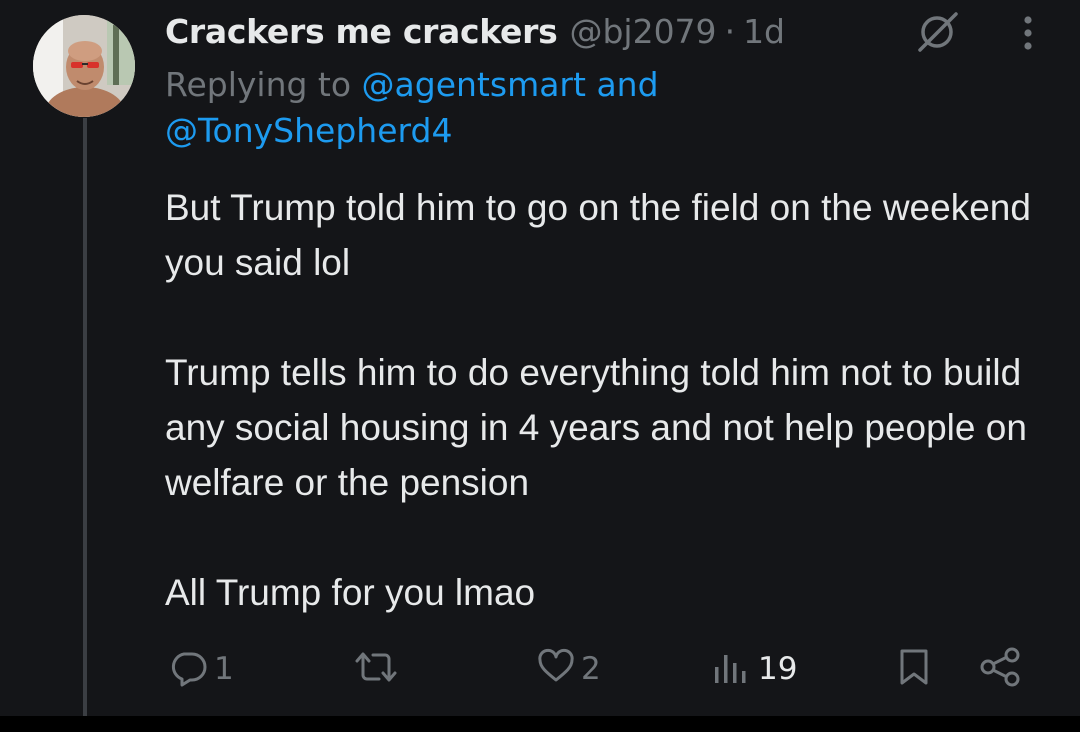 The image size is (1080, 732). What do you see at coordinates (474, 84) in the screenshot?
I see `mention-agentsmart: @agentsmart` at bounding box center [474, 84].